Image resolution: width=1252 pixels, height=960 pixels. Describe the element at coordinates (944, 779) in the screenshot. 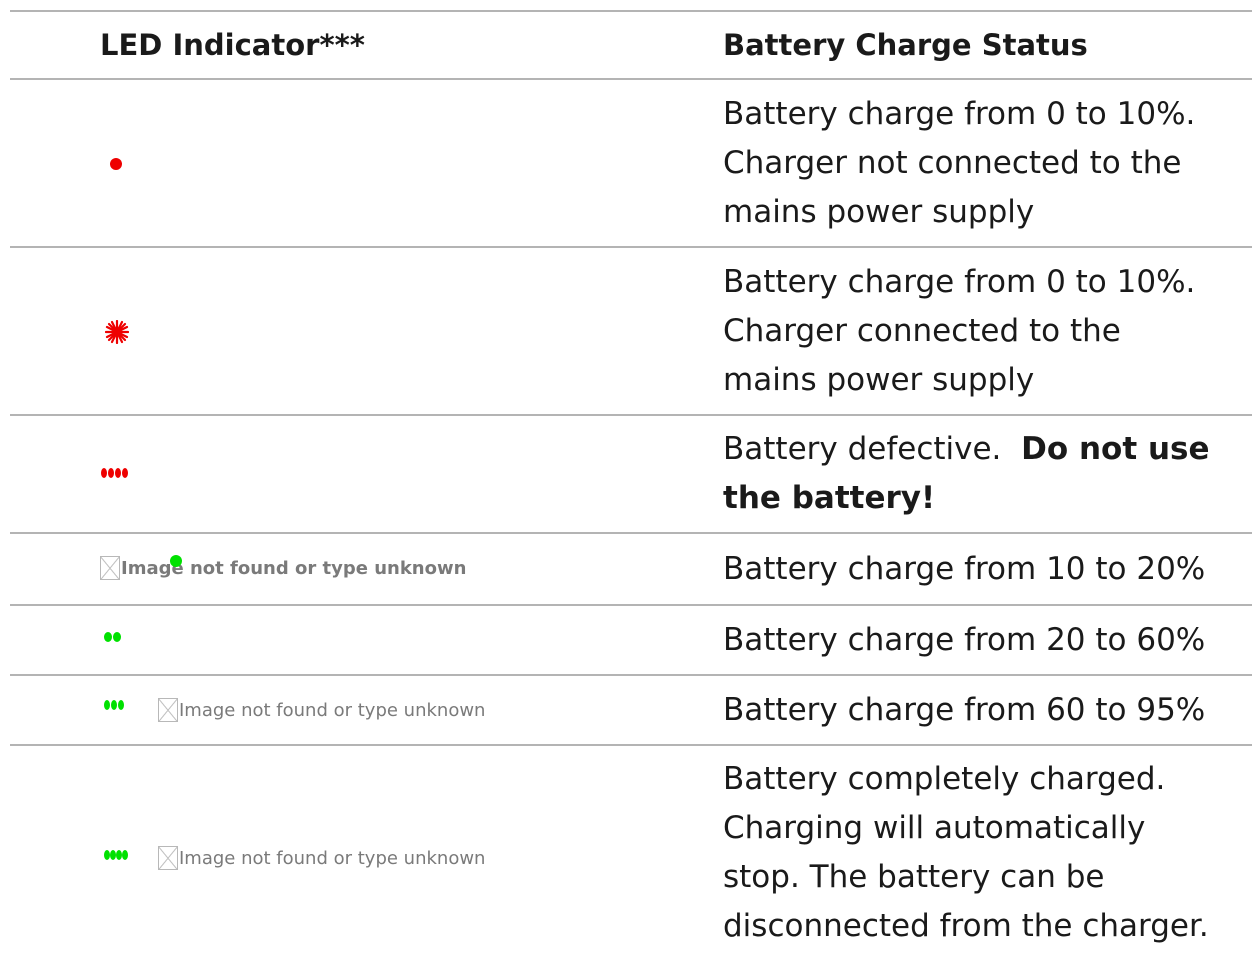

I see `status-line: Battery completely charged.` at that location.